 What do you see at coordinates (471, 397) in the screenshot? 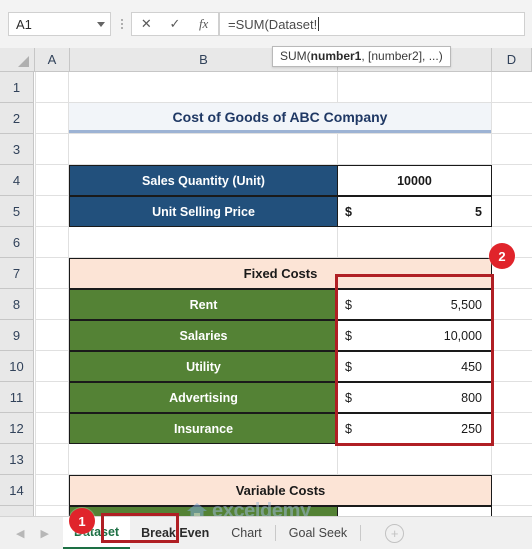
I see `currency-amount: 800` at bounding box center [471, 397].